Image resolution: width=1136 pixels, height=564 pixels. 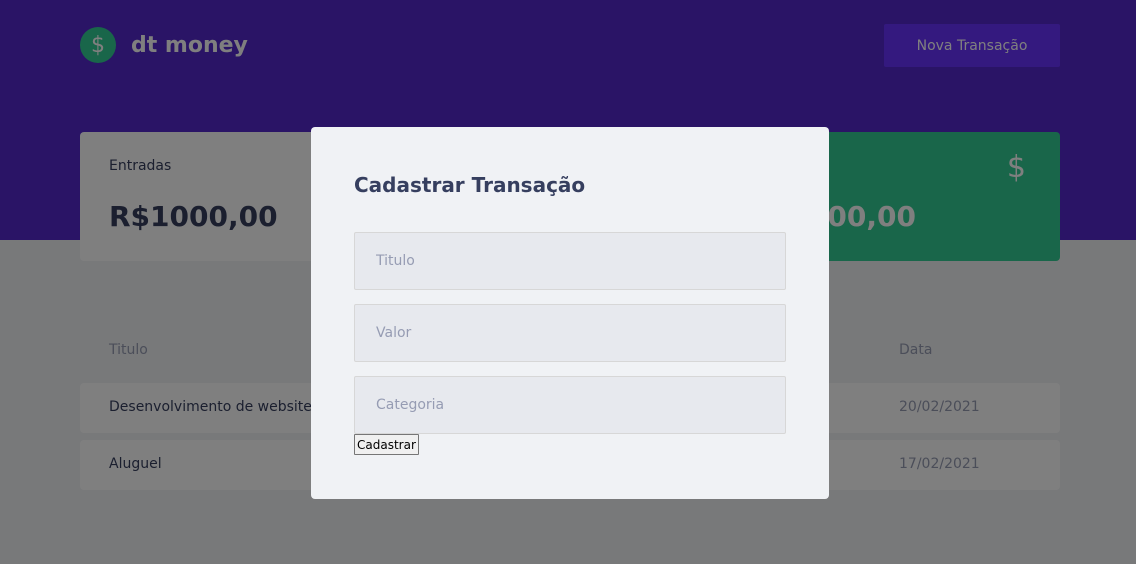 I want to click on submit-button: Cadastrar, so click(x=386, y=444).